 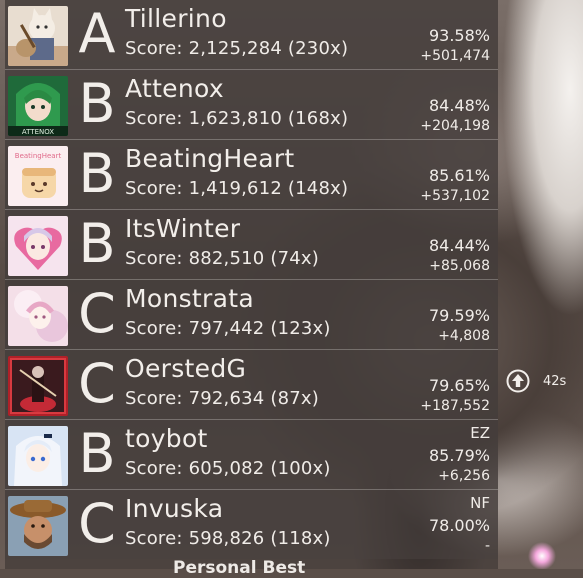 I want to click on player-score: Score: 2,125,284 (230x), so click(x=237, y=48).